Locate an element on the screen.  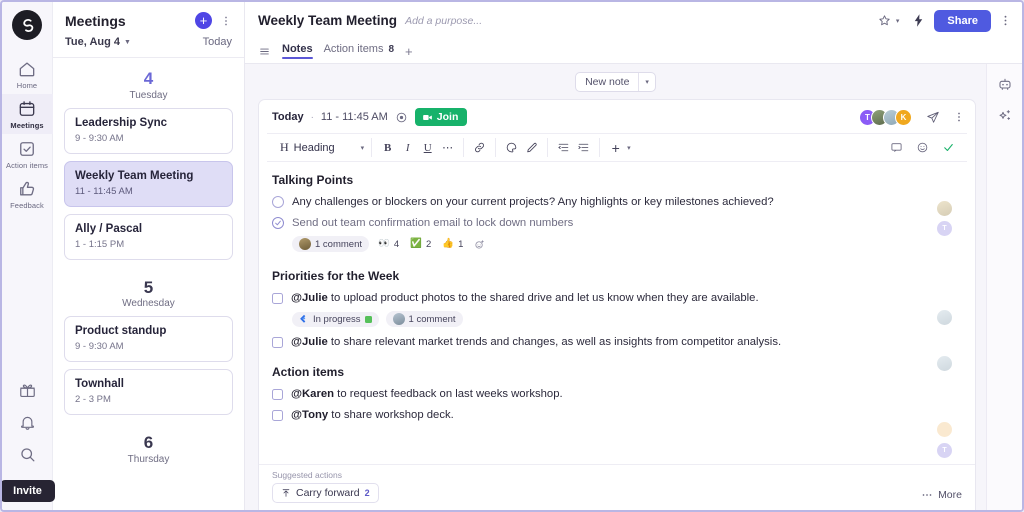
sidebar-item-action-items: Action items is located at coordinates (27, 154).